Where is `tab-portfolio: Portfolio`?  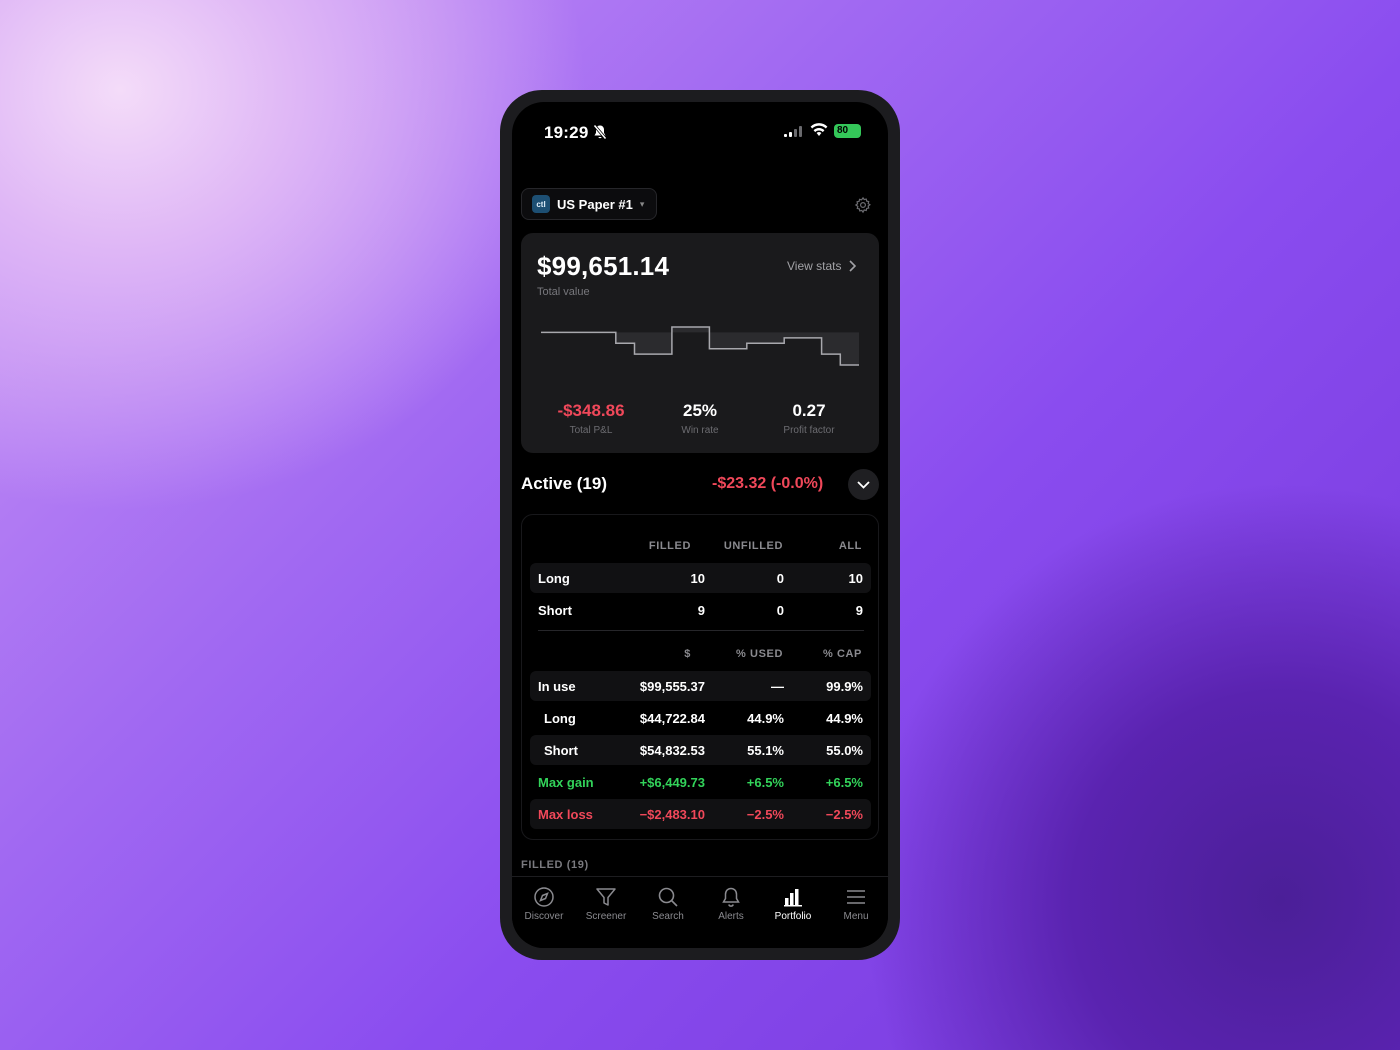
tab-portfolio: Portfolio is located at coordinates (793, 903).